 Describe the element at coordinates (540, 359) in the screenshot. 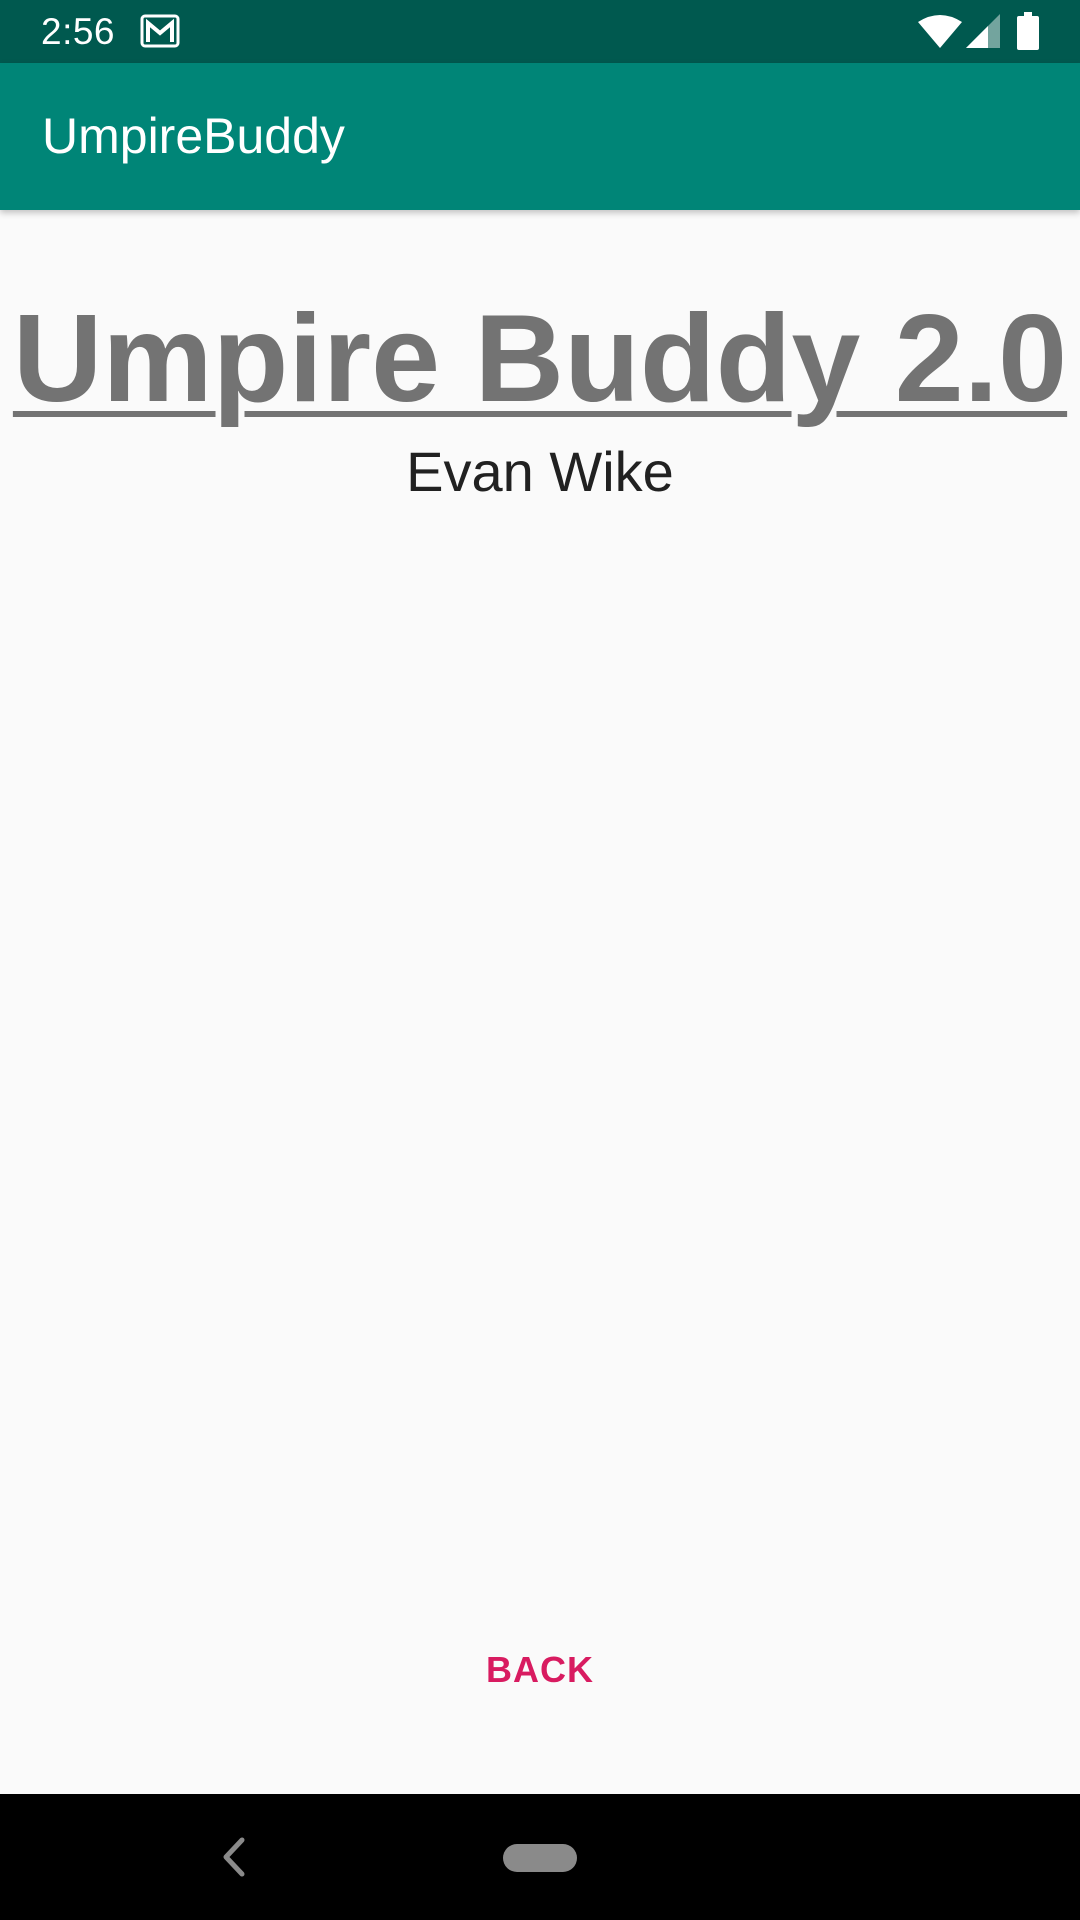

I see `main-title: Umpire Buddy 2.0` at that location.